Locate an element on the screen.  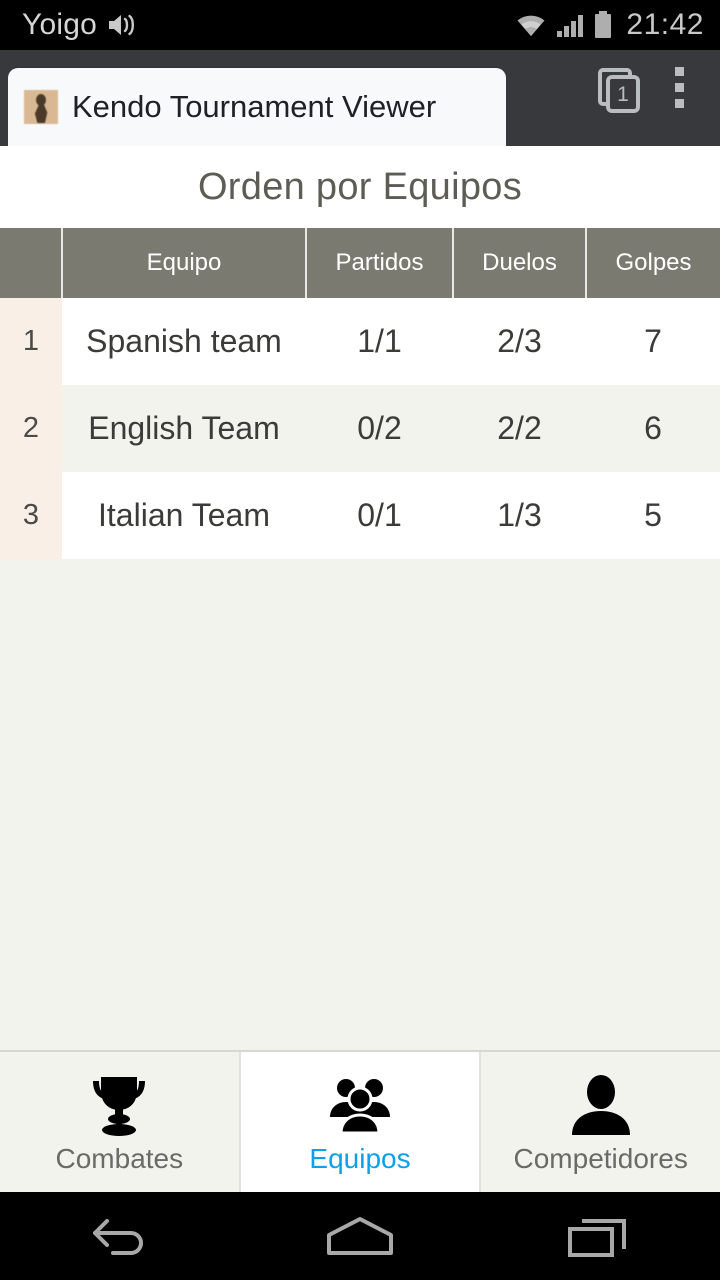
cell-golpes: 6 is located at coordinates (653, 428).